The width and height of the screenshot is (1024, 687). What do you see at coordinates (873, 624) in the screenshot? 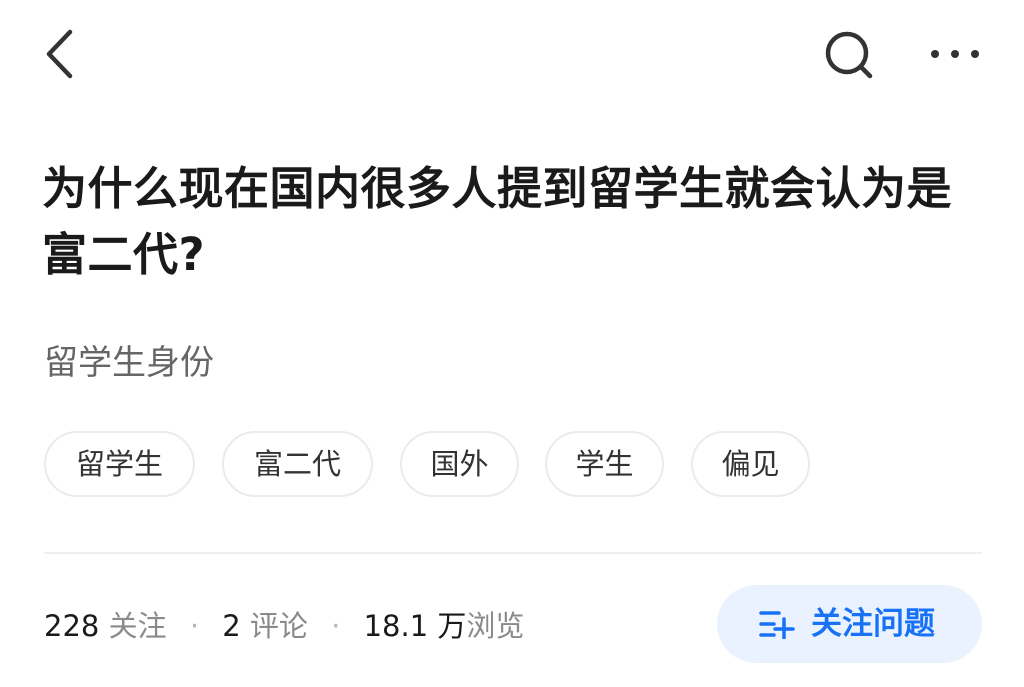
I see `follow-question-label: 关注问题` at bounding box center [873, 624].